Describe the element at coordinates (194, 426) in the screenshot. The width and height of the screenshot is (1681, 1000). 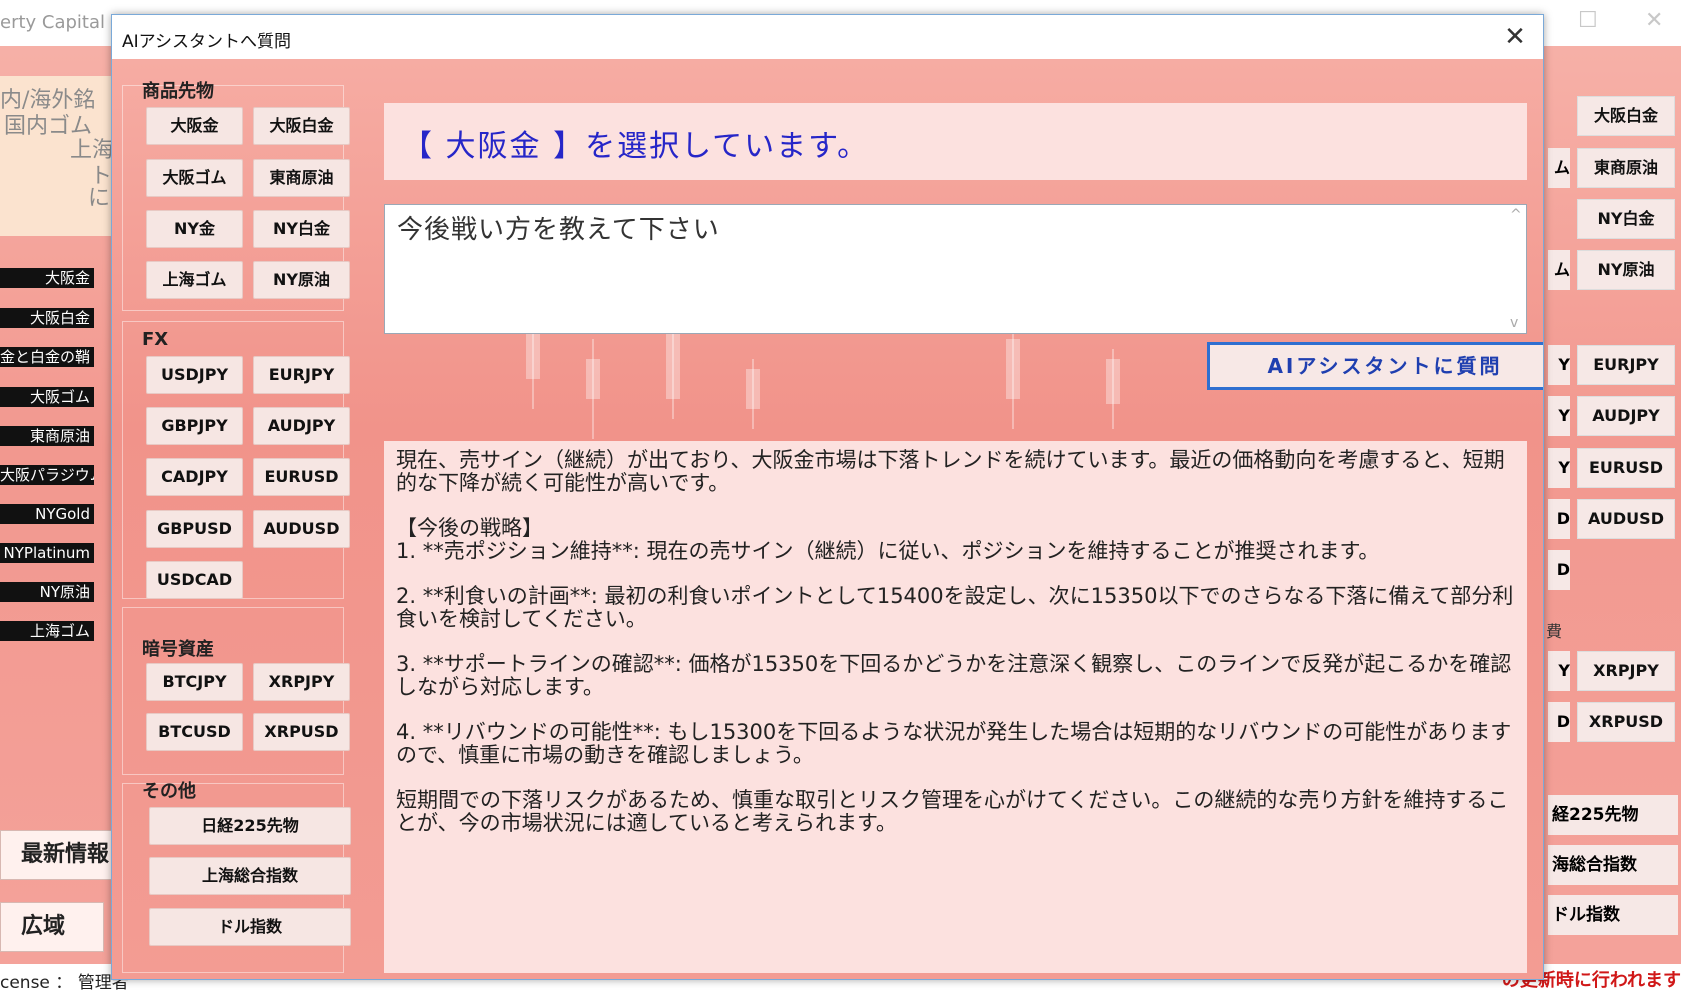
I see `gbpjpy-button: GBPJPY` at that location.